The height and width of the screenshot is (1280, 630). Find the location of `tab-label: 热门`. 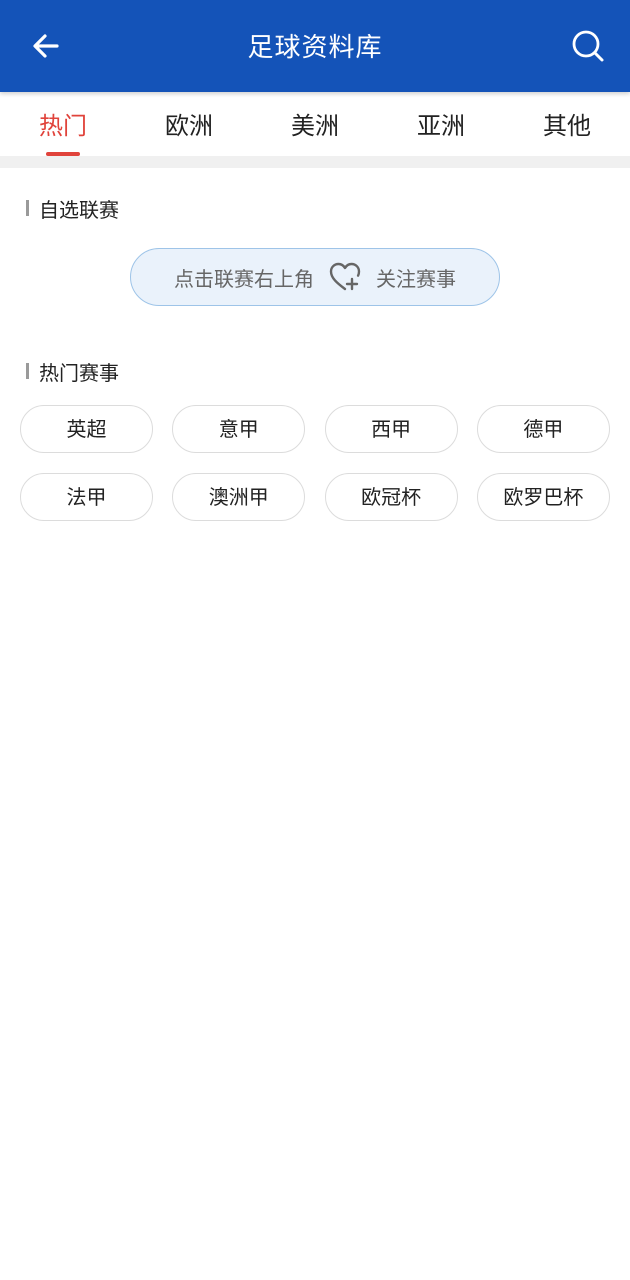

tab-label: 热门 is located at coordinates (63, 126).